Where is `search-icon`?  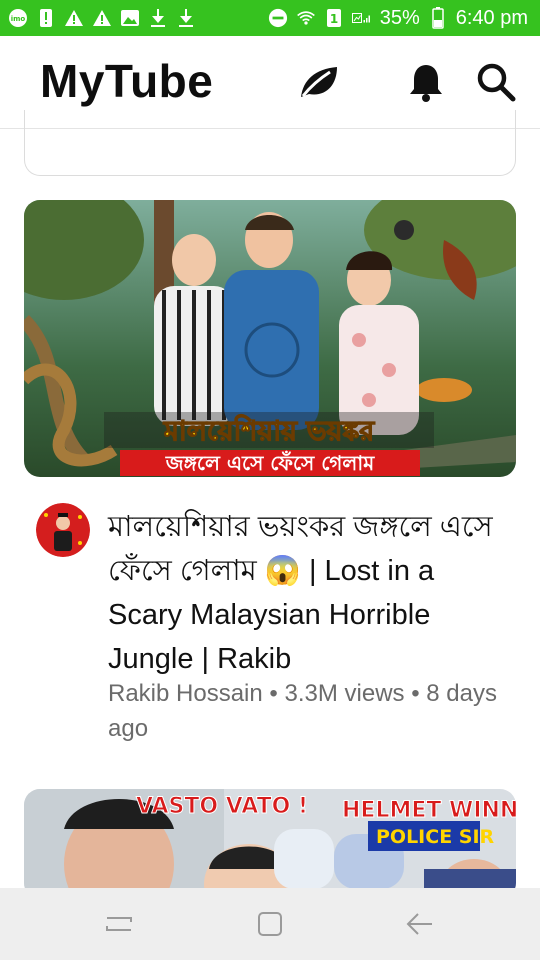
search-icon is located at coordinates (496, 82).